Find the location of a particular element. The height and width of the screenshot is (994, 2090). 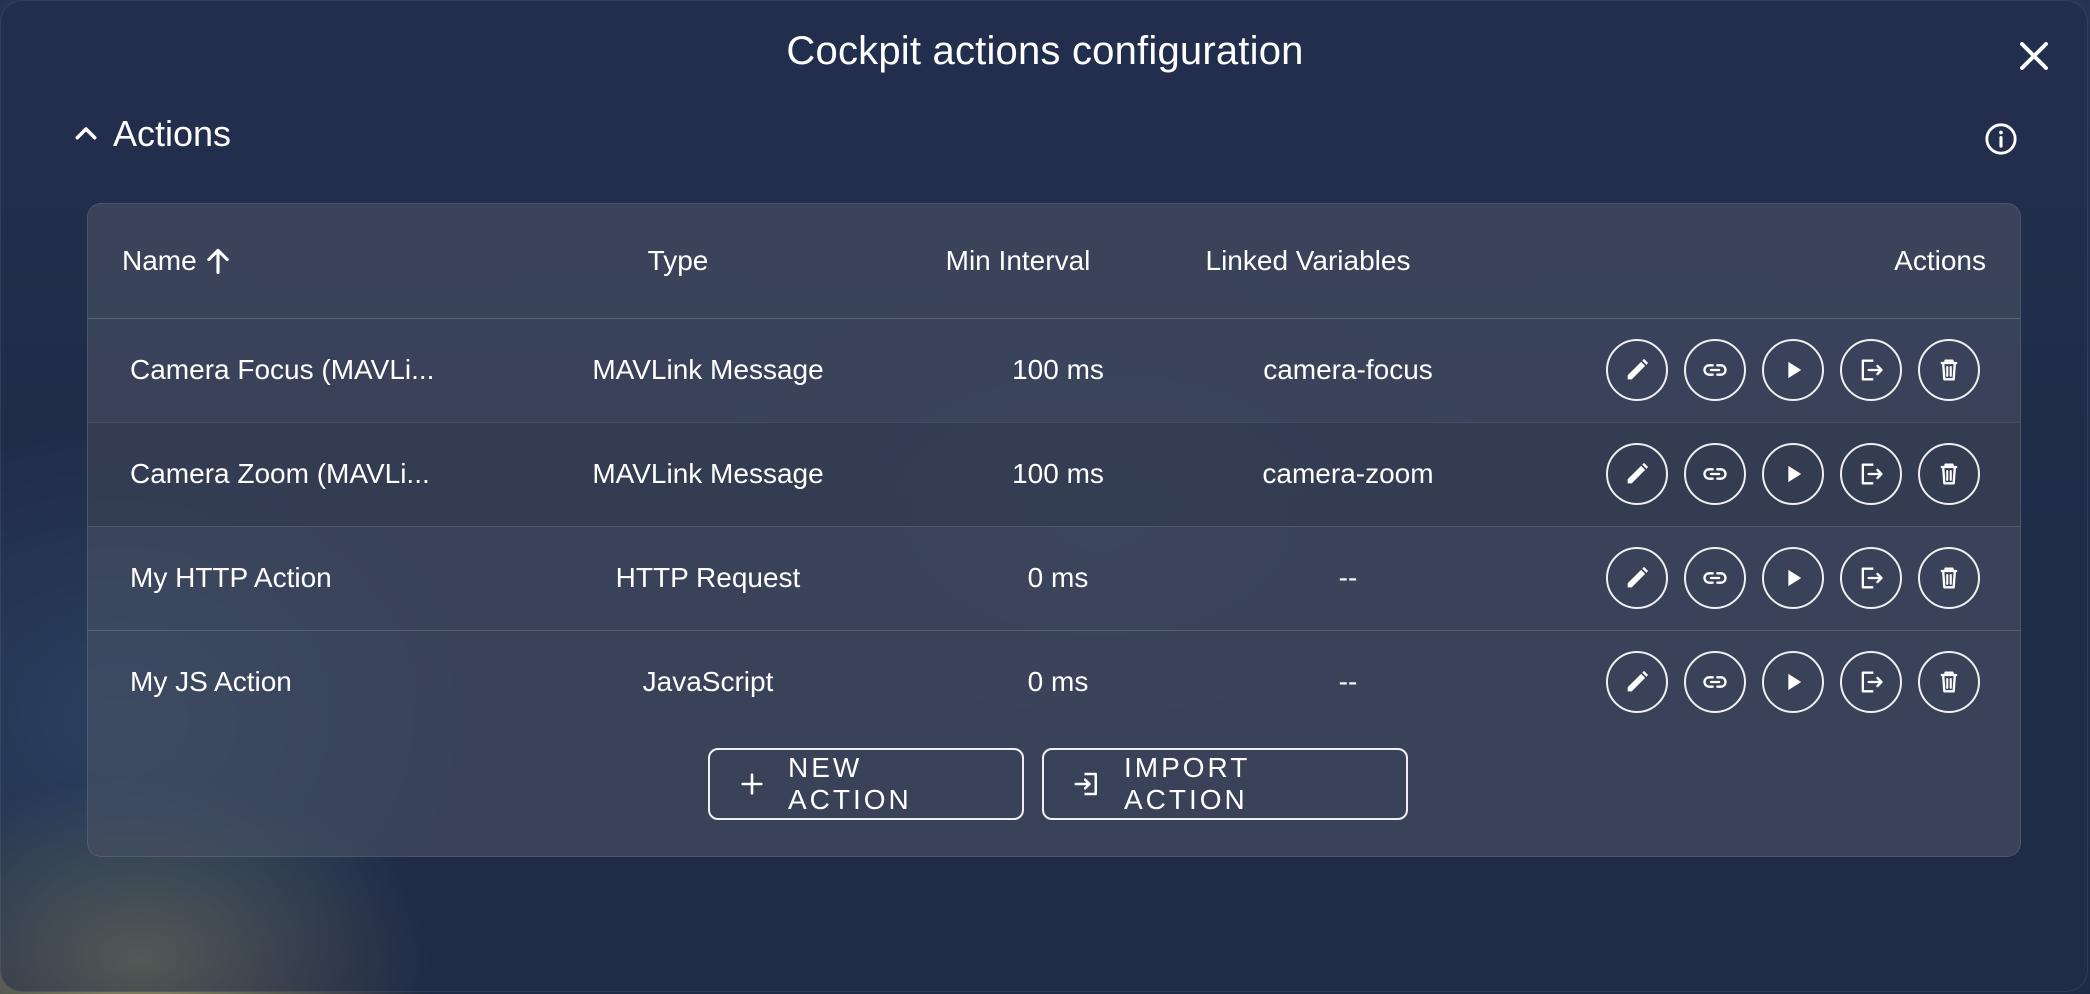

row-type: JavaScript is located at coordinates (708, 681).